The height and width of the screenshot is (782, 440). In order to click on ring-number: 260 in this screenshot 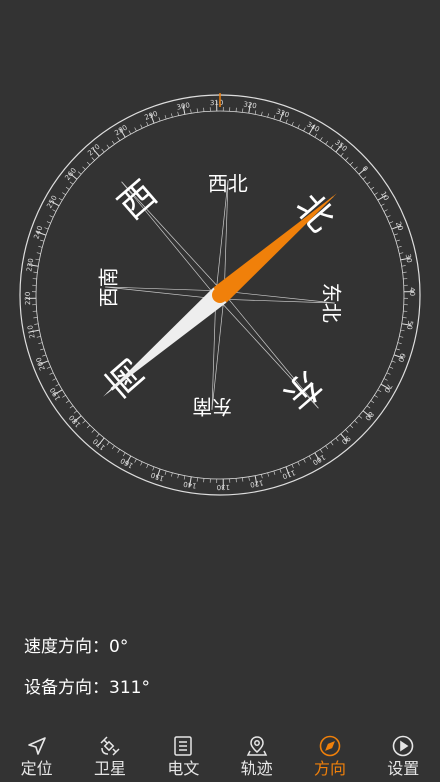, I will do `click(70, 173)`.